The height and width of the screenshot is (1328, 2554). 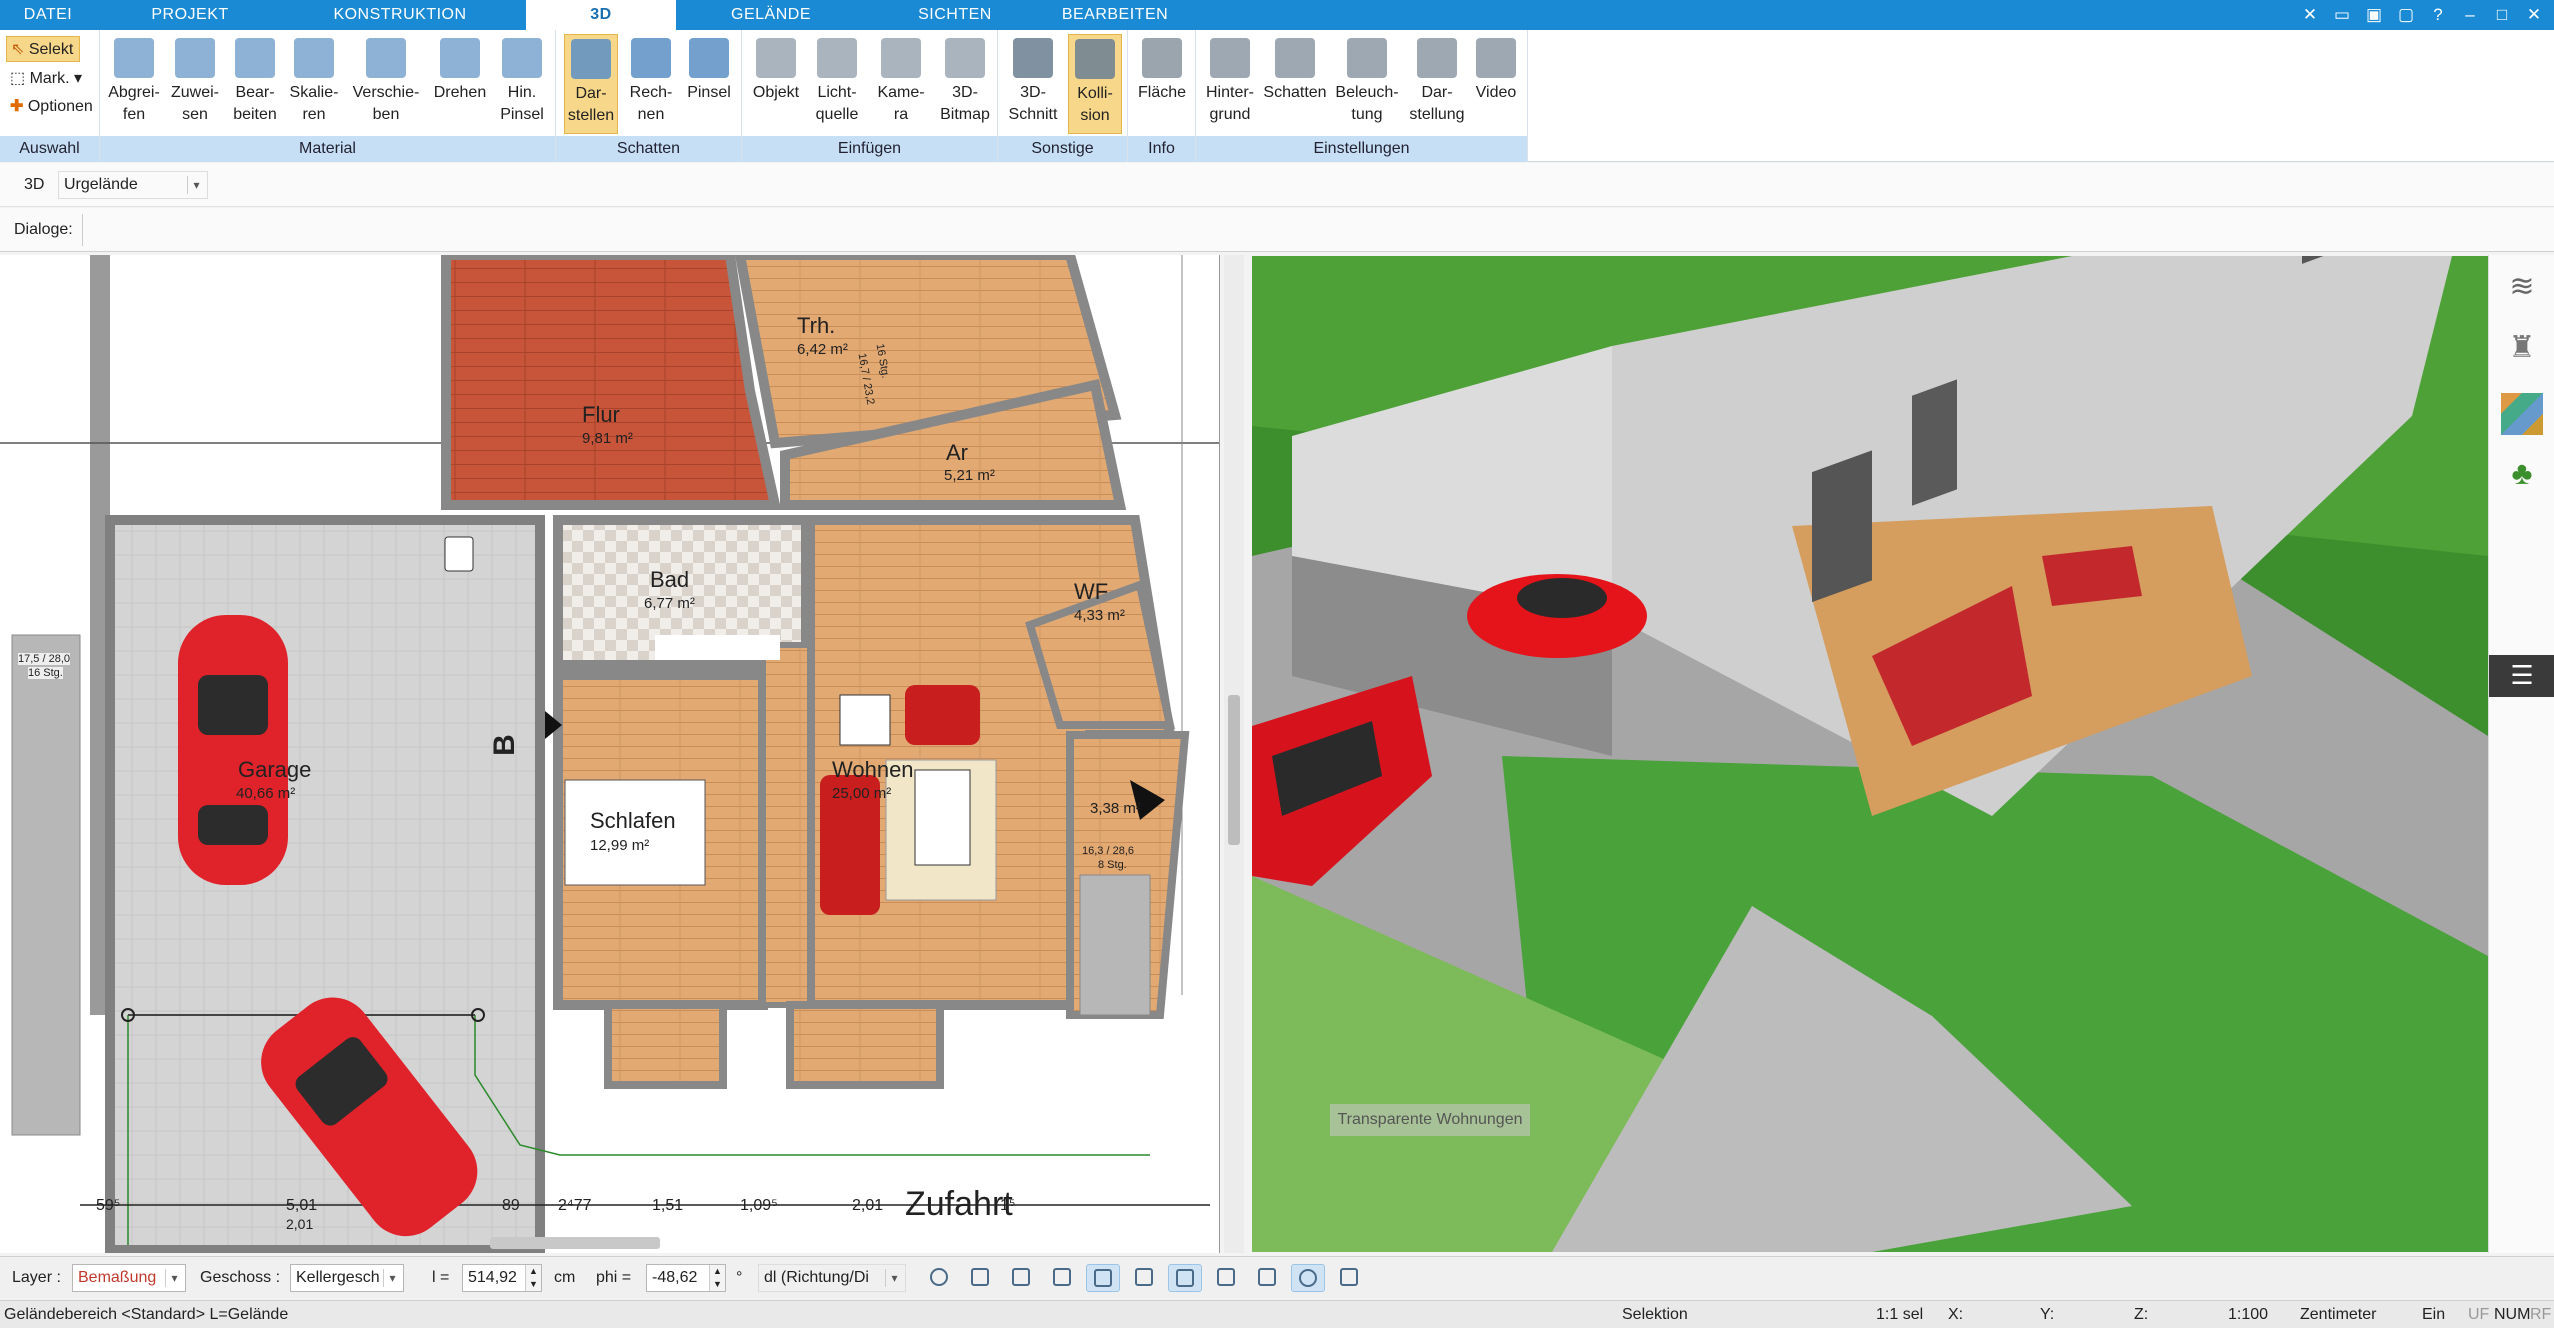 I want to click on layers-icon: ≋, so click(x=2522, y=290).